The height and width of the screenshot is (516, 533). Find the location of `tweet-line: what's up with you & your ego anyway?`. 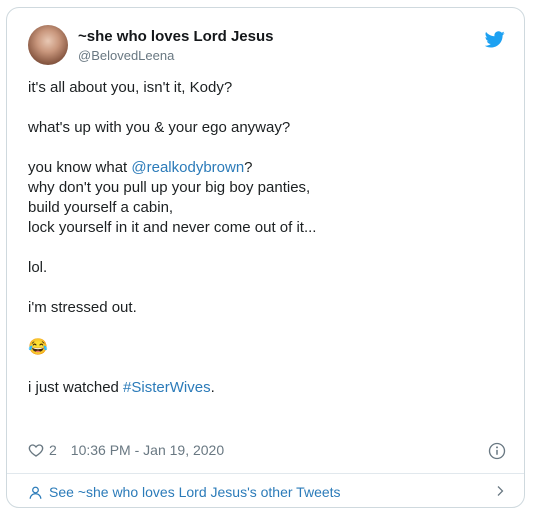

tweet-line: what's up with you & your ego anyway? is located at coordinates (268, 128).